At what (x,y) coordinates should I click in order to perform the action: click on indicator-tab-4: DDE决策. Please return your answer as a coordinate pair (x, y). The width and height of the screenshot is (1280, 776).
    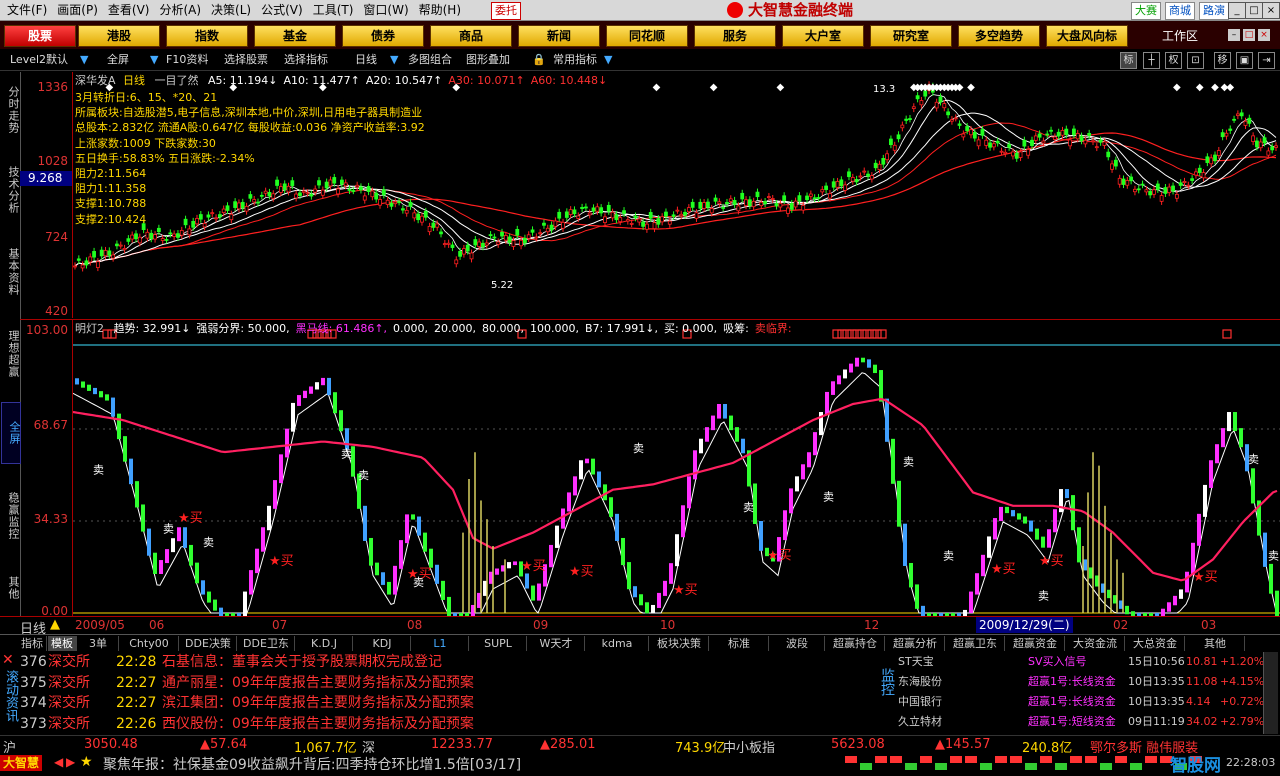
    Looking at the image, I should click on (208, 643).